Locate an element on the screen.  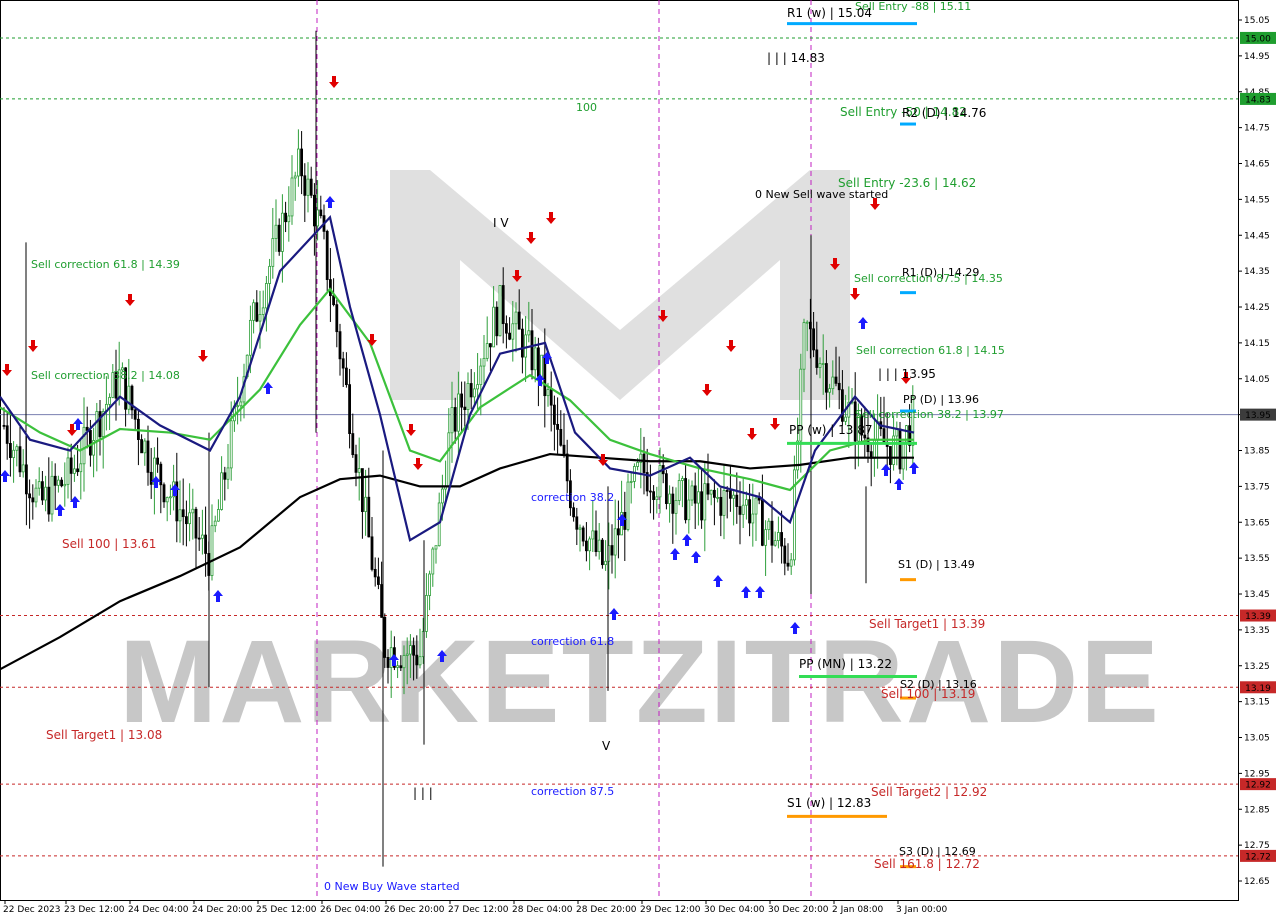
x-tick-label: 30 Dec 20:00 is located at coordinates (798, 910).